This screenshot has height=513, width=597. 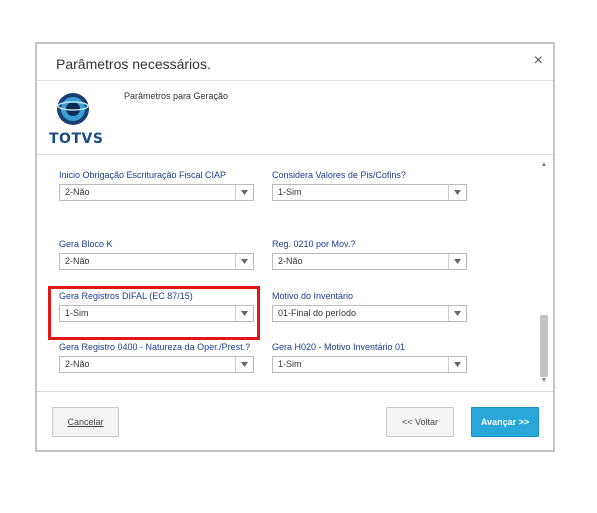 I want to click on field-label: Considera Valores de Pis/Cofins?, so click(x=339, y=175).